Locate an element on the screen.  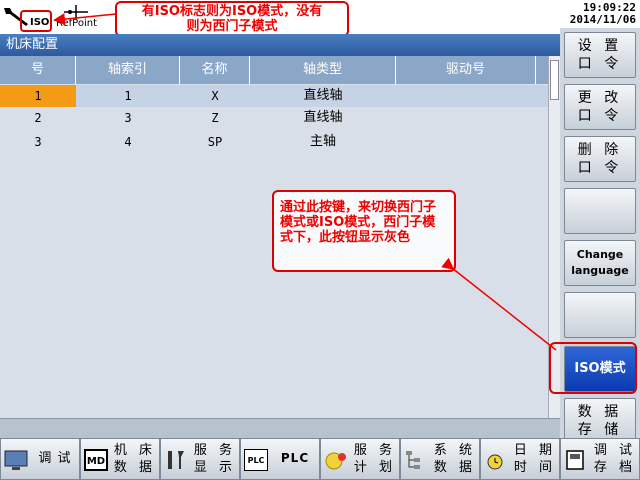
cell-name: SP is located at coordinates (215, 142).